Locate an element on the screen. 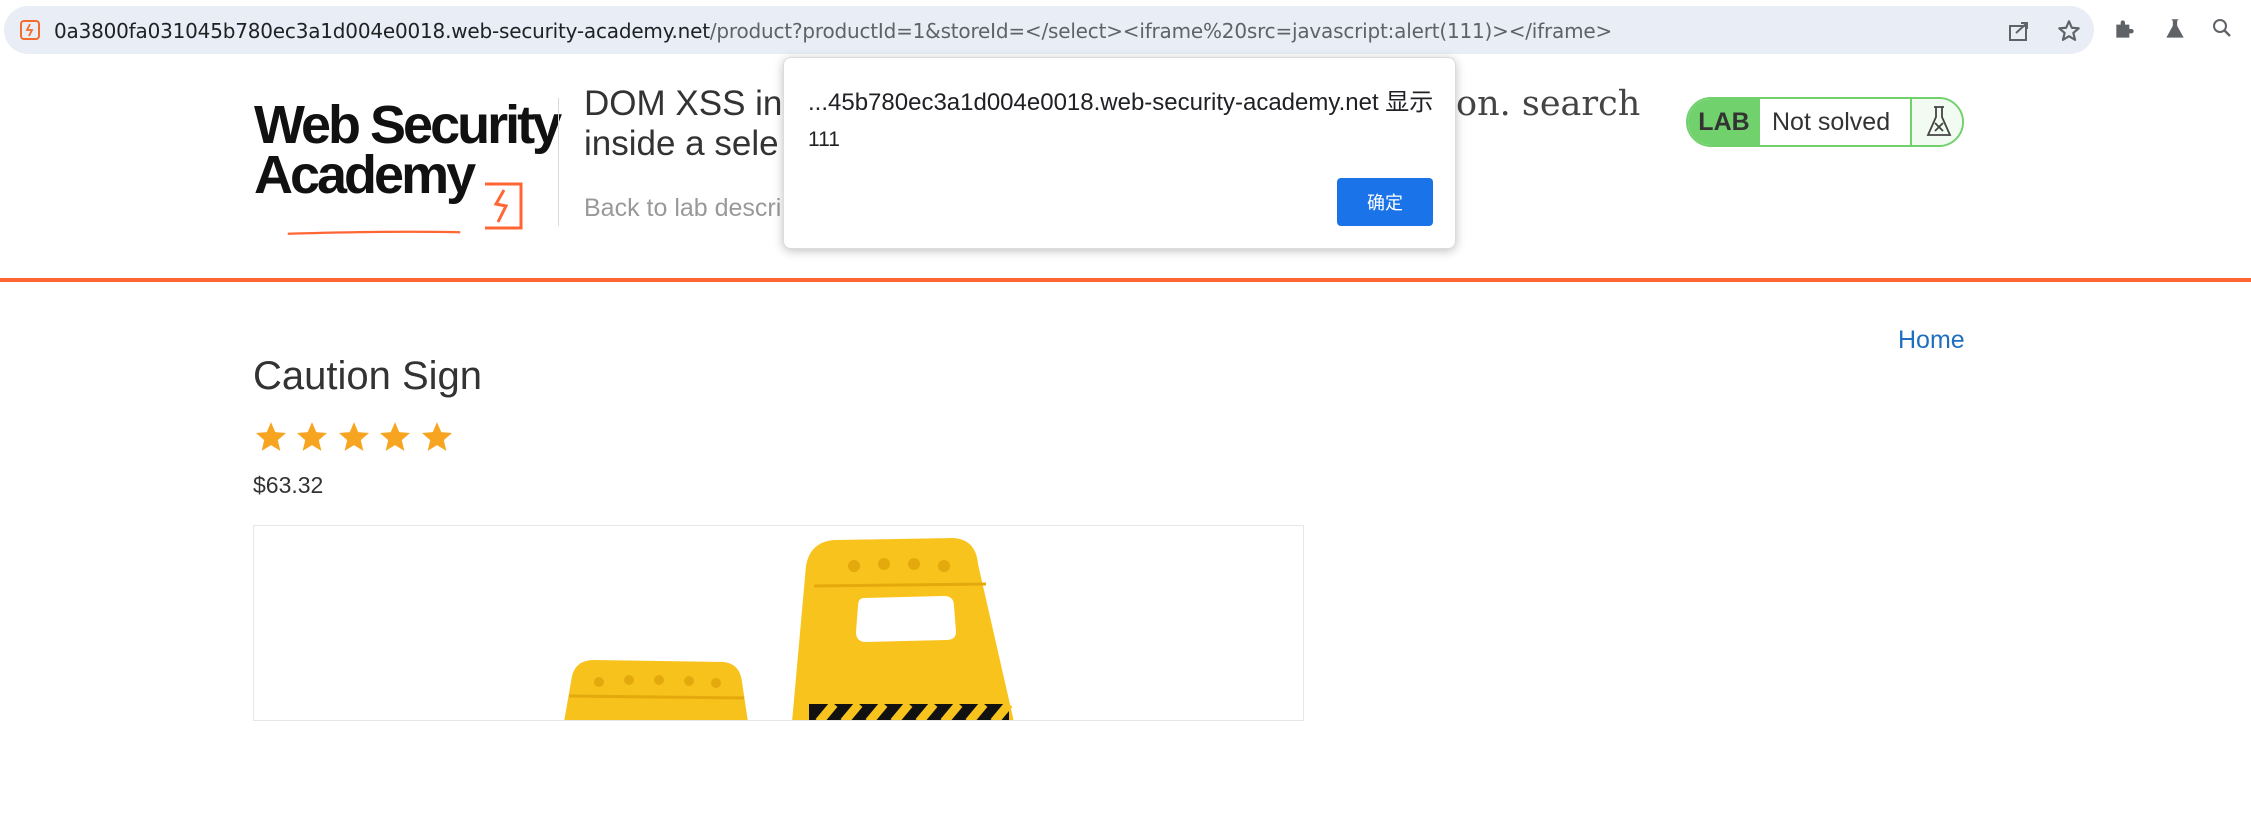 Image resolution: width=2251 pixels, height=813 pixels. search-icon is located at coordinates (2224, 30).